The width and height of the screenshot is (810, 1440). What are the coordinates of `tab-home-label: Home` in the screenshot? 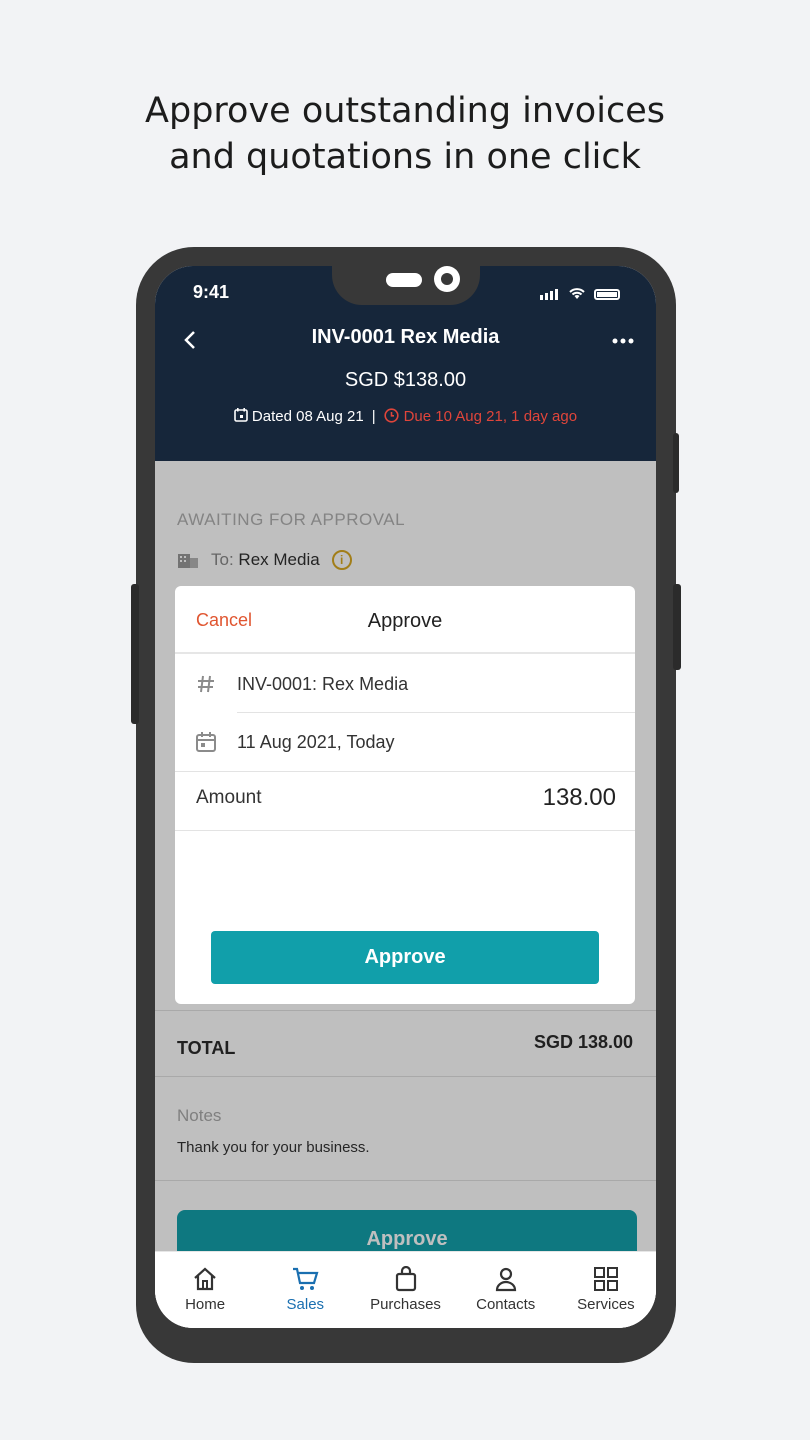 It's located at (205, 1304).